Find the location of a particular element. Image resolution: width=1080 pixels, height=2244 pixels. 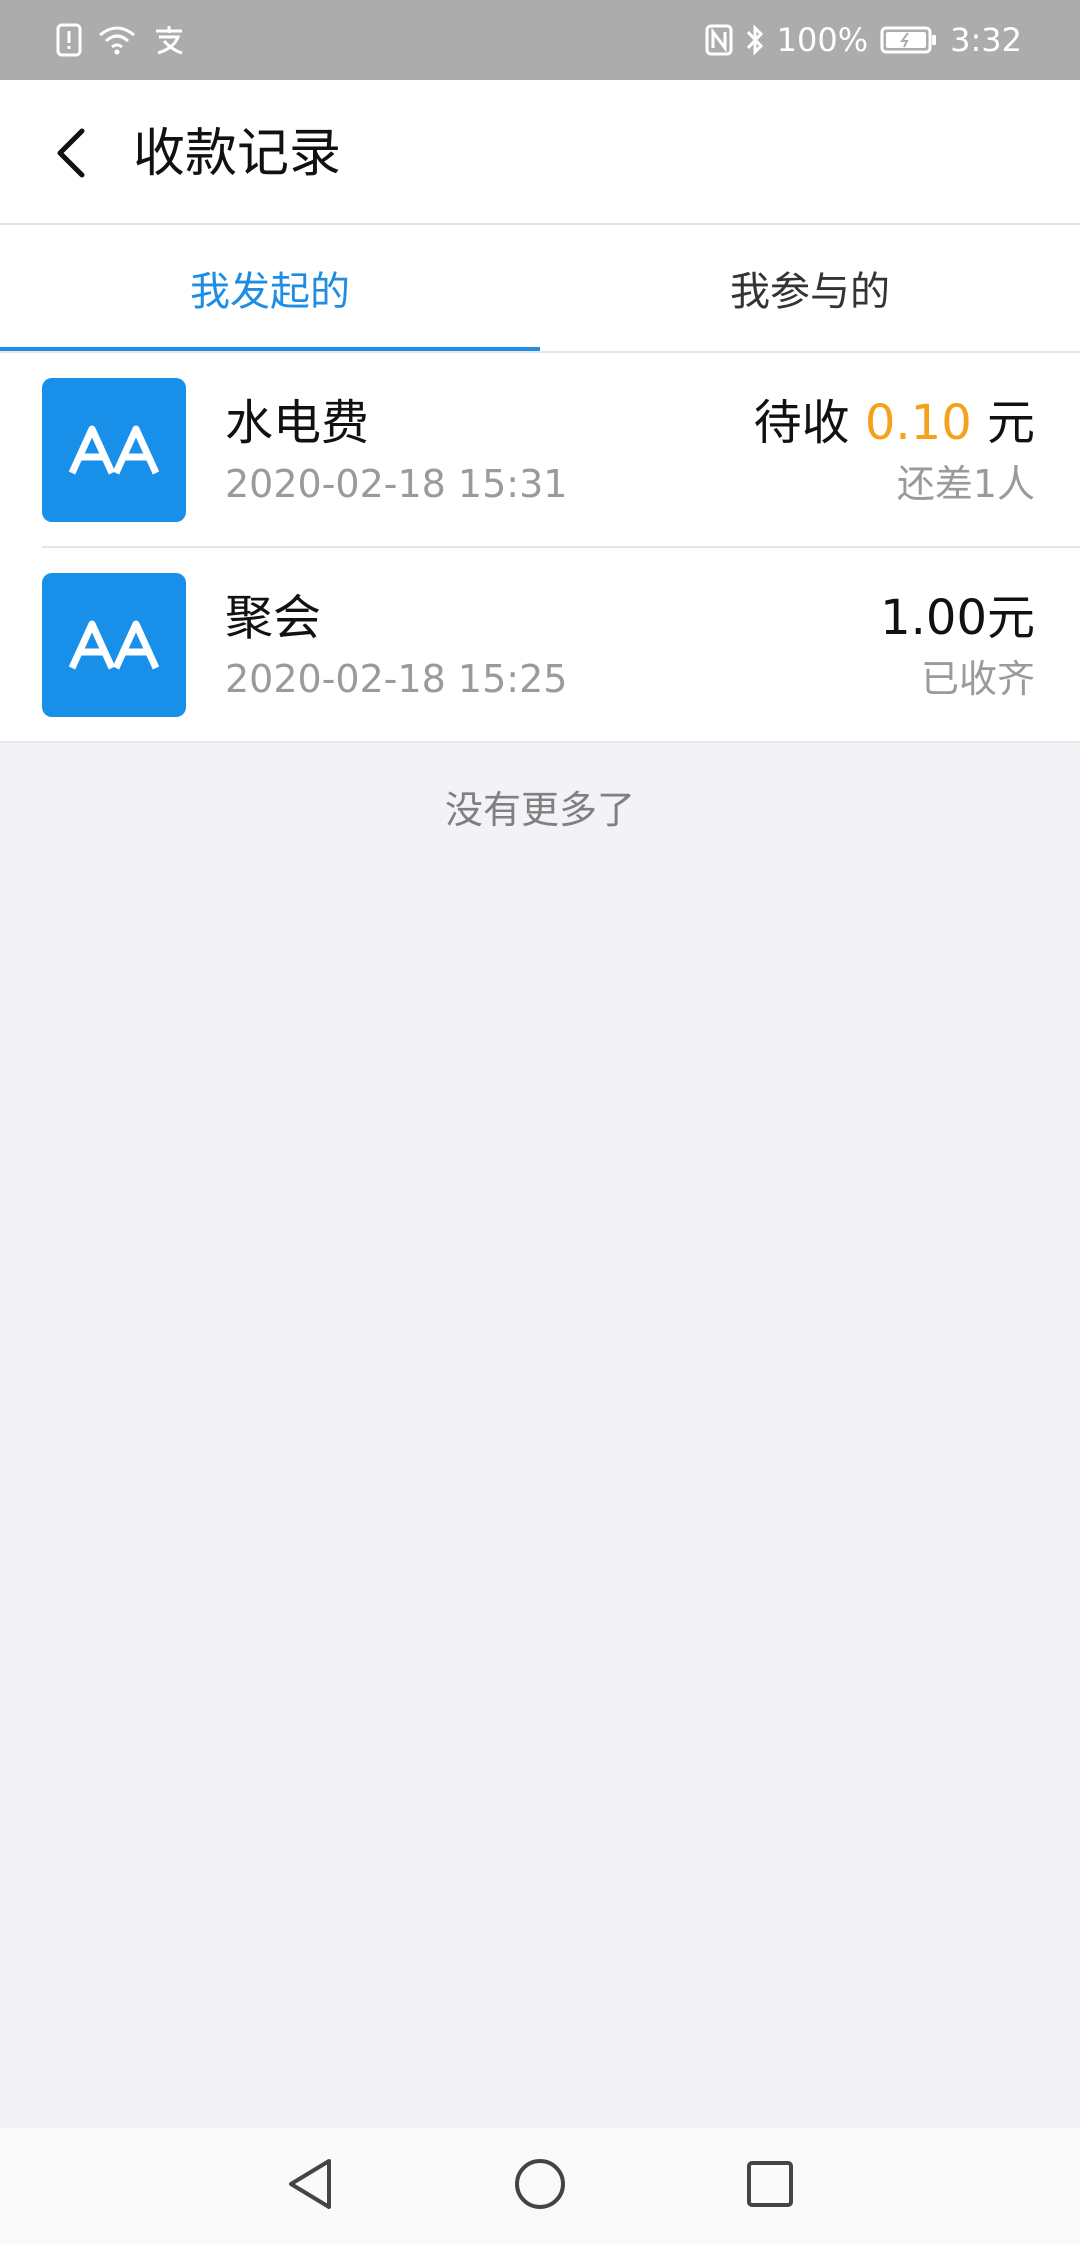

recents-square-icon is located at coordinates (770, 2186).